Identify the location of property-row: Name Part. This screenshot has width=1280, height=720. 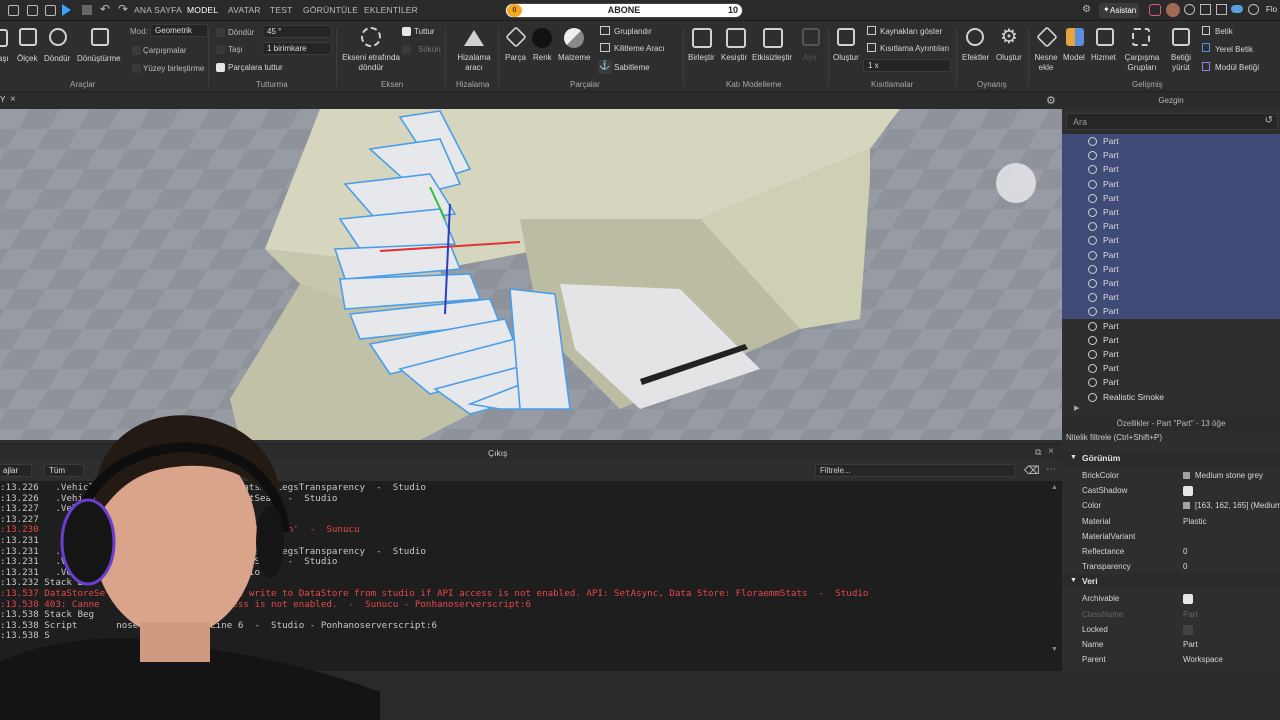
(1171, 644).